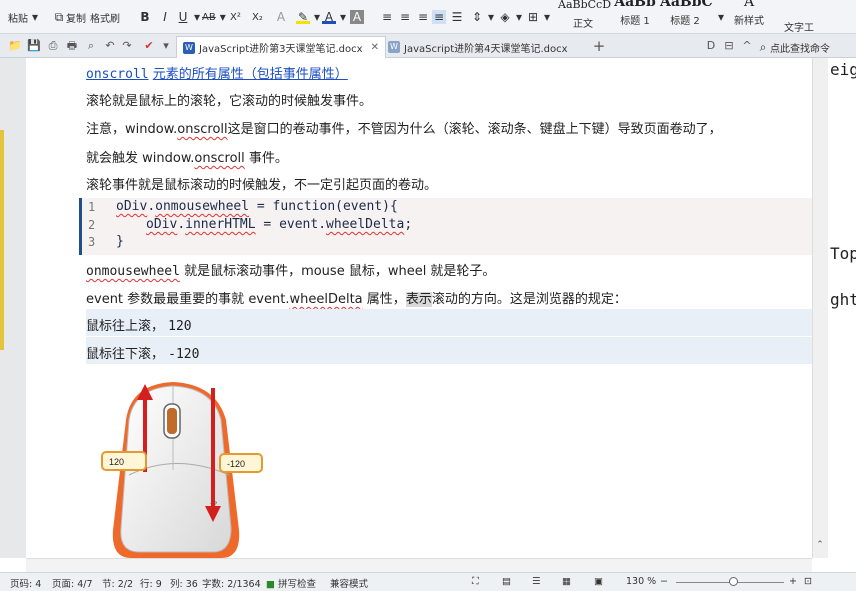 Image resolution: width=856 pixels, height=591 pixels. What do you see at coordinates (820, 545) in the screenshot?
I see `prev-page-icon: ⌃` at bounding box center [820, 545].